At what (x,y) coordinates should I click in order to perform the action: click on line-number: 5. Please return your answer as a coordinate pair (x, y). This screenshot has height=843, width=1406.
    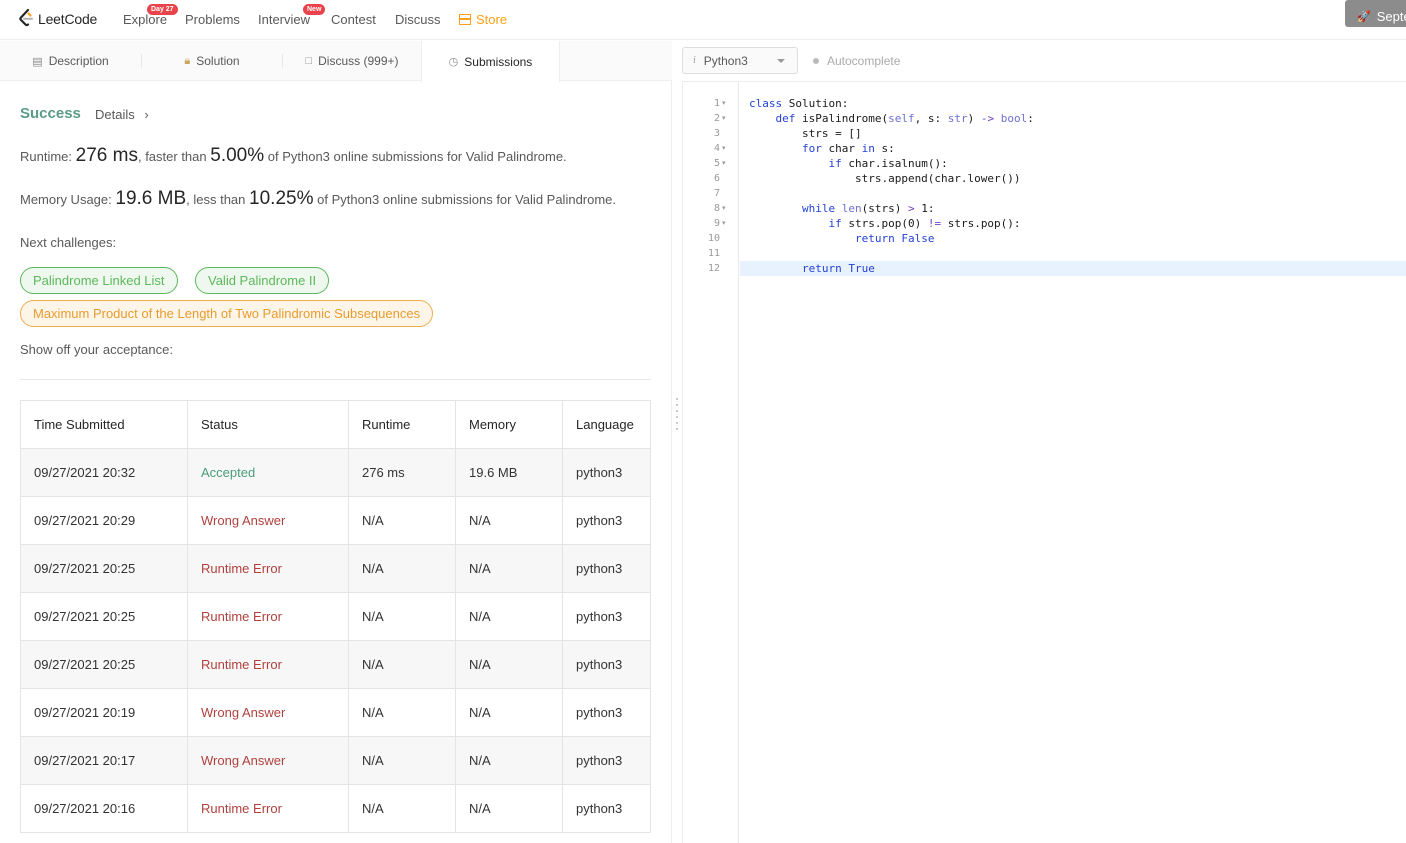
    Looking at the image, I should click on (716, 163).